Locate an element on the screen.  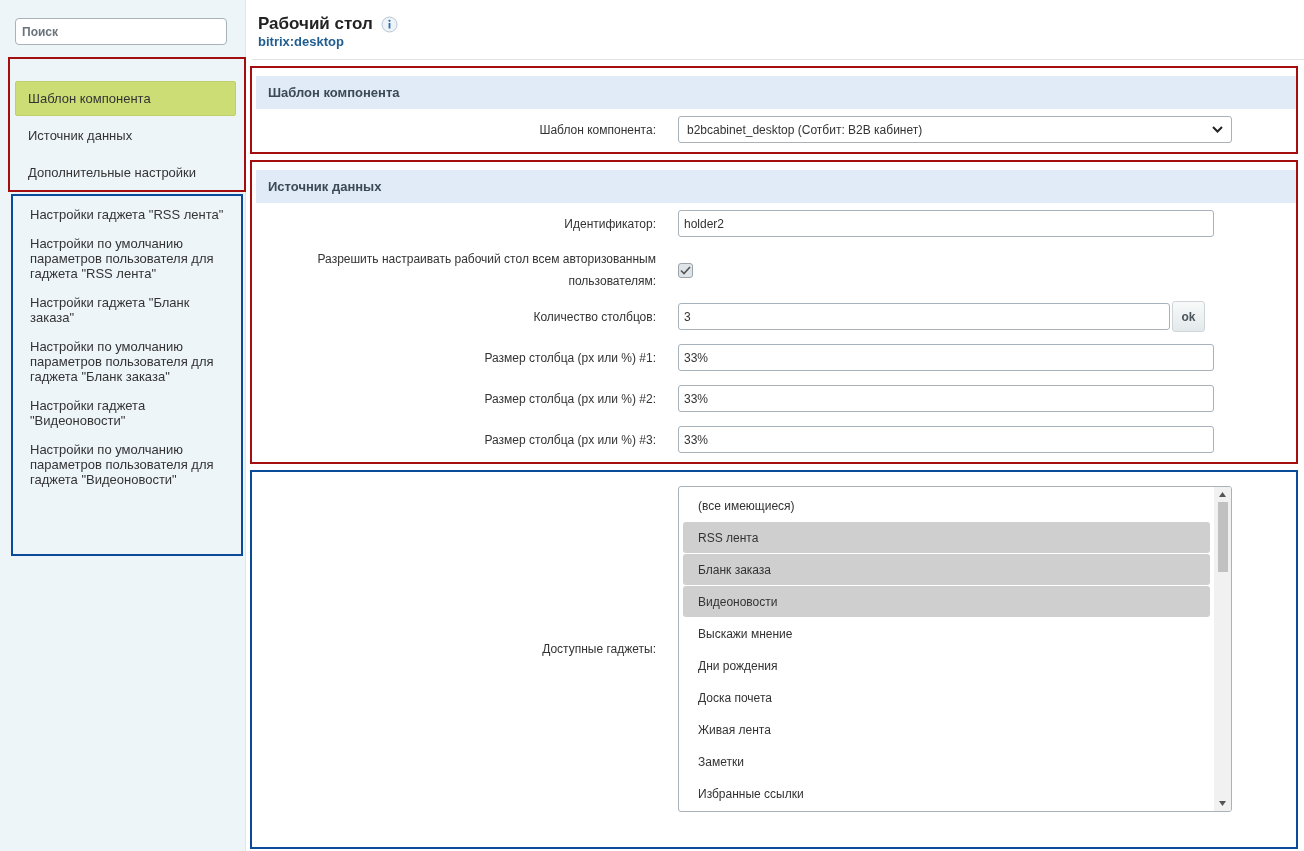
checkbox is located at coordinates (685, 270).